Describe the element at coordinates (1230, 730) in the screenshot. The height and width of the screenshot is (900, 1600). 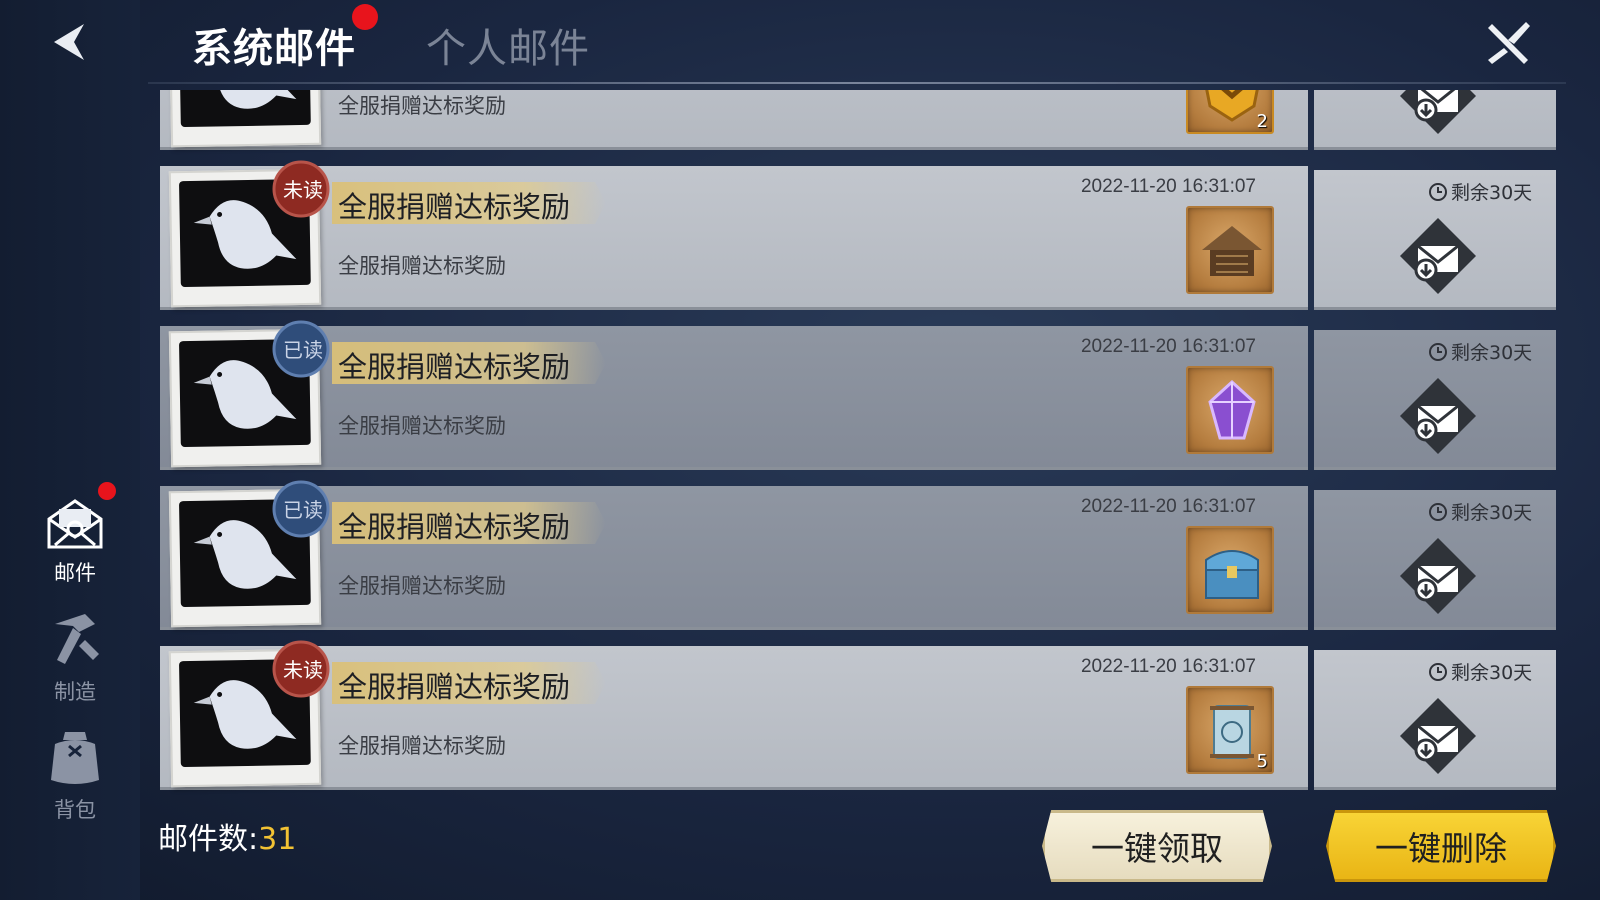
I see `reward-item: 5` at that location.